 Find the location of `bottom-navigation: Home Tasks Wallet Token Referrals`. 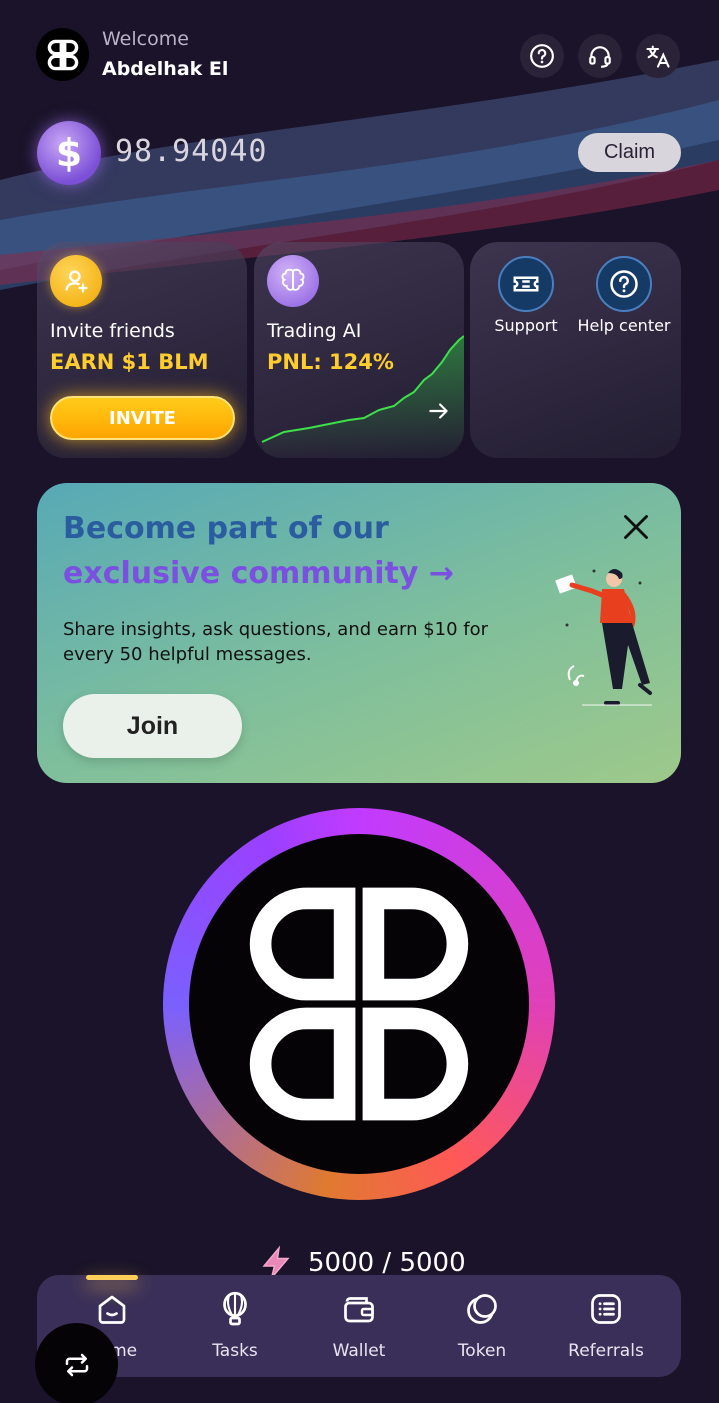

bottom-navigation: Home Tasks Wallet Token Referrals is located at coordinates (359, 1326).